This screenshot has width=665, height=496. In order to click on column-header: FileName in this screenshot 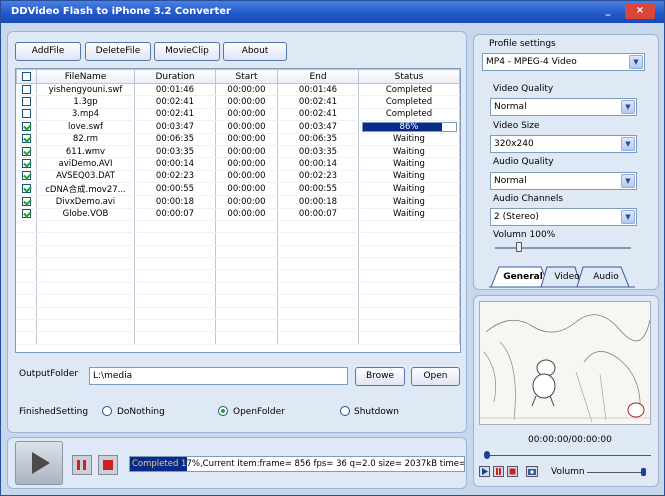, I will do `click(85, 76)`.